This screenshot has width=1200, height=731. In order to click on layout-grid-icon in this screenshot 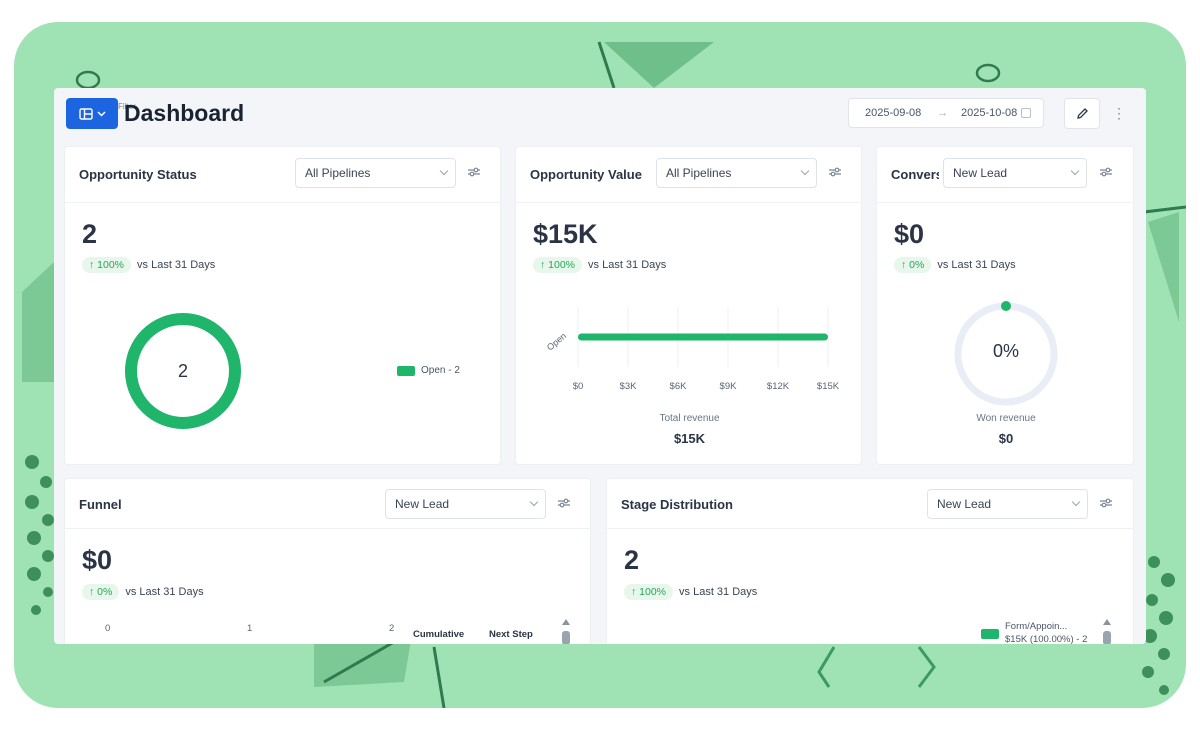, I will do `click(85, 113)`.